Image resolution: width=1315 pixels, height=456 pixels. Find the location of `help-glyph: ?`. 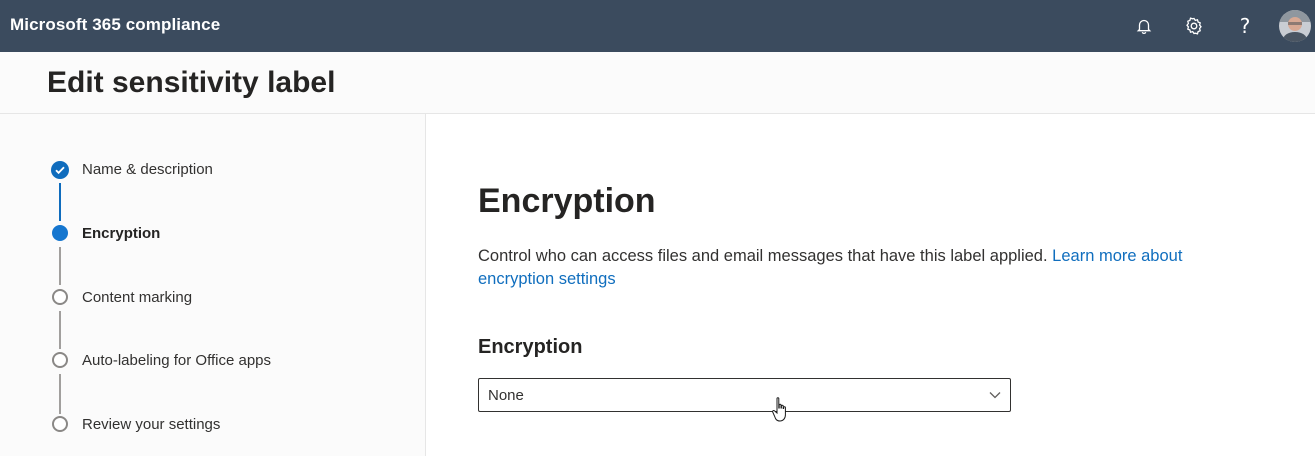

help-glyph: ? is located at coordinates (1245, 26).